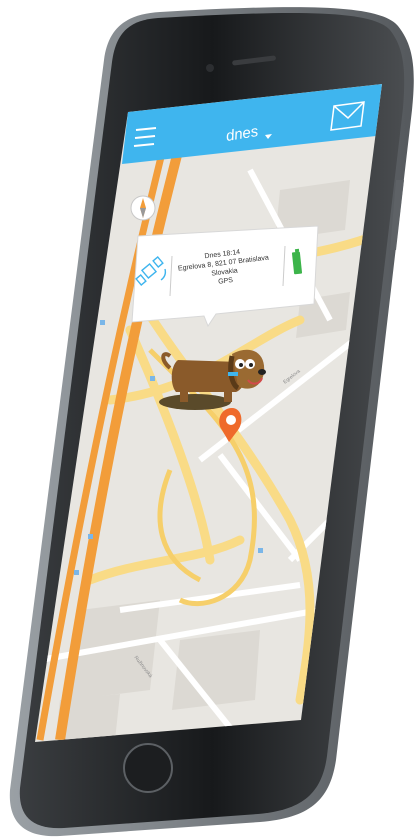  What do you see at coordinates (143, 208) in the screenshot?
I see `compass-icon` at bounding box center [143, 208].